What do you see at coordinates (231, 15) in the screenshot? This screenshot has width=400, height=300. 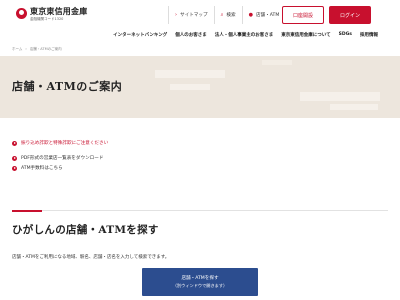 I see `search-label: 検索` at bounding box center [231, 15].